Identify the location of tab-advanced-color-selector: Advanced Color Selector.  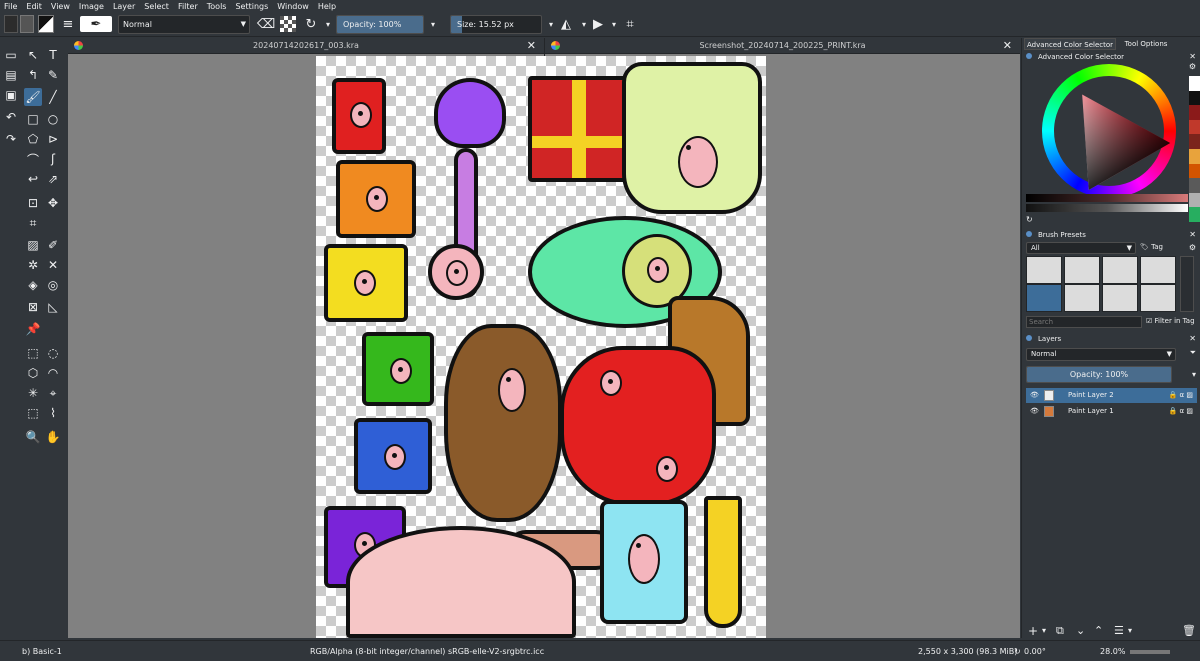
(1070, 44).